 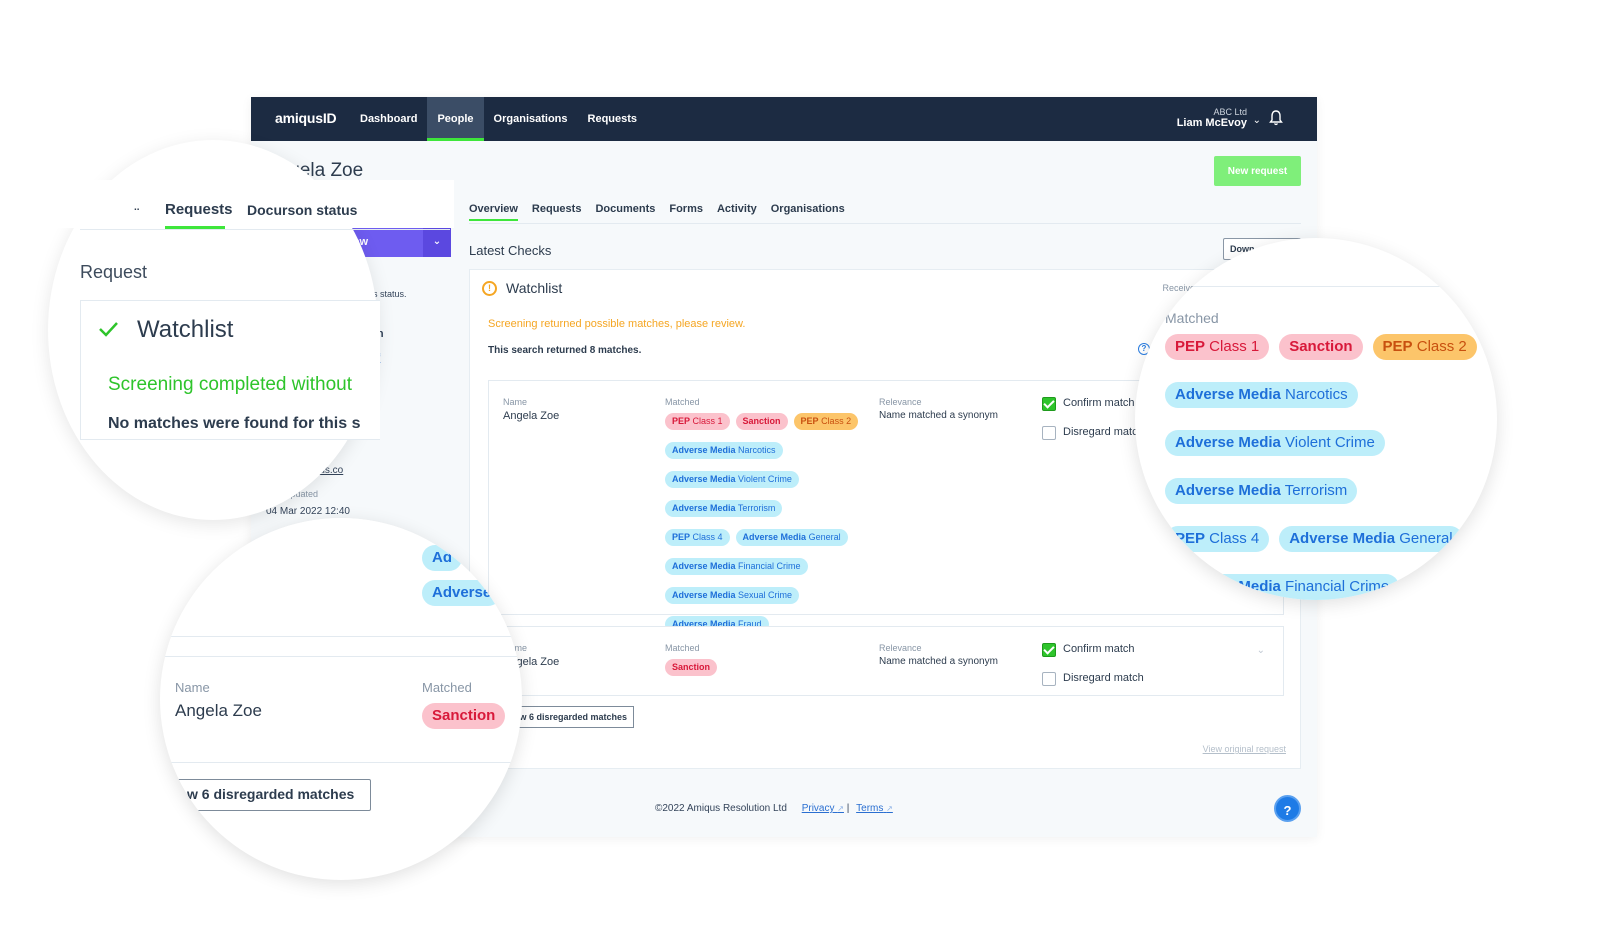 I want to click on tag-subcategory: Sexual Crime, so click(x=764, y=595).